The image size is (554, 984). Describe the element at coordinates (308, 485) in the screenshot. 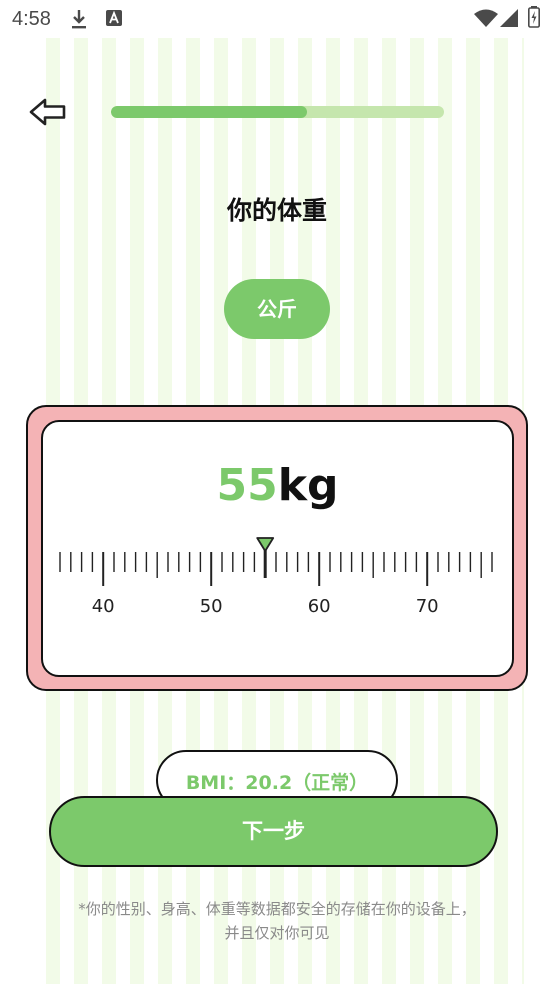

I see `weight-unit: kg` at that location.